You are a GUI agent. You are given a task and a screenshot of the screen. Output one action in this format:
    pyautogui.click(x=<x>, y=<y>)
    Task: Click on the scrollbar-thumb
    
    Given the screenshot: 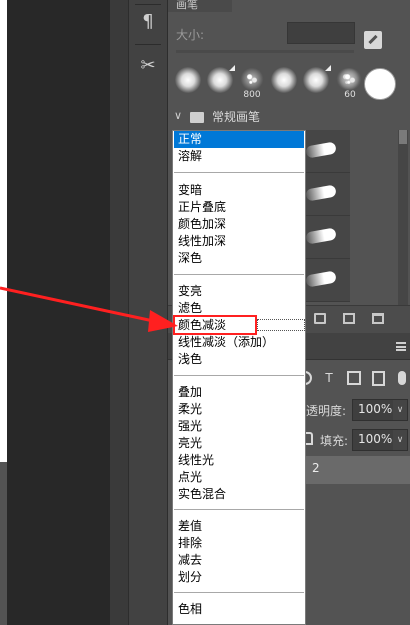 What is the action you would take?
    pyautogui.click(x=403, y=137)
    